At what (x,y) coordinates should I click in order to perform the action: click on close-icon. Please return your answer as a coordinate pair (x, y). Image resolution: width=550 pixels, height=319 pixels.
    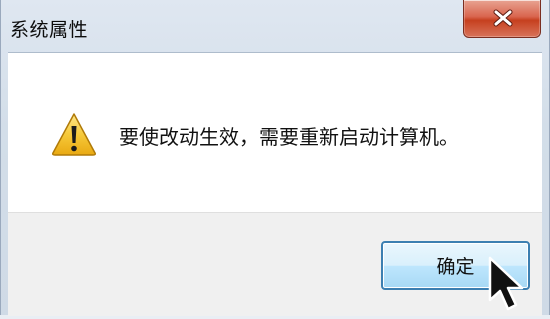
    Looking at the image, I should click on (503, 18).